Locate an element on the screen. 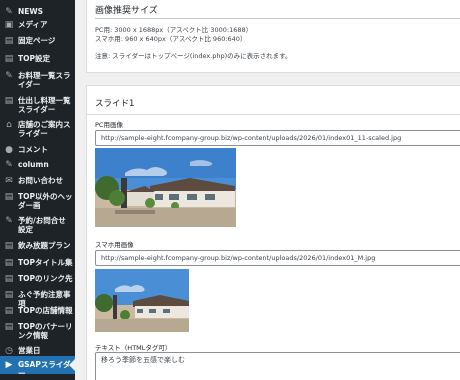 The width and height of the screenshot is (460, 380). comment-icon: ● is located at coordinates (9, 150).